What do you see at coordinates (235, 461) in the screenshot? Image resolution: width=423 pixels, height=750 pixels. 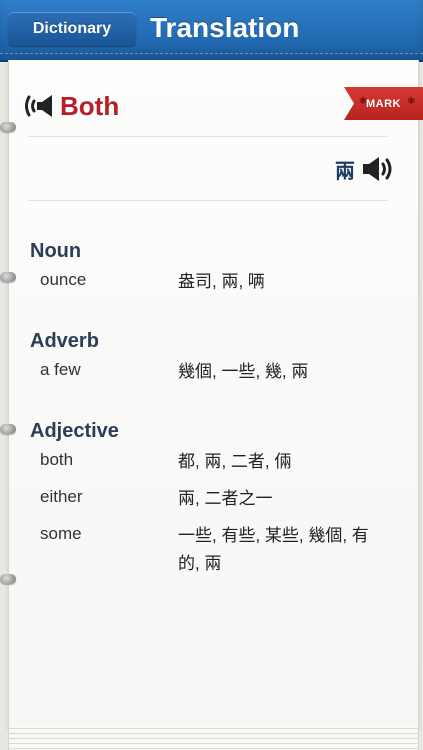 I see `chinese-translation: 都, 兩, 二者, 倆` at bounding box center [235, 461].